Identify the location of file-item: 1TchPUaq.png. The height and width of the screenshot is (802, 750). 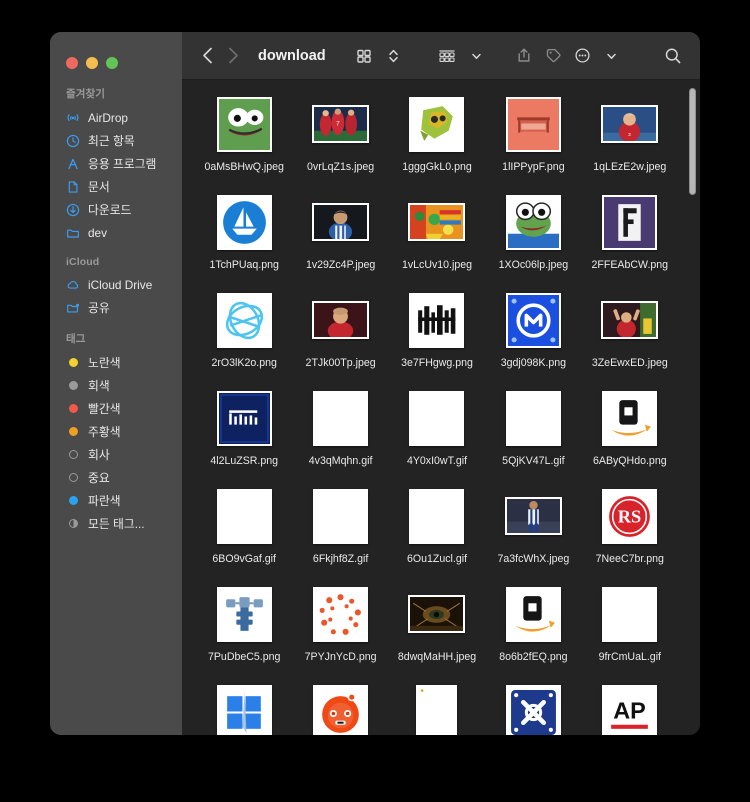
(244, 237).